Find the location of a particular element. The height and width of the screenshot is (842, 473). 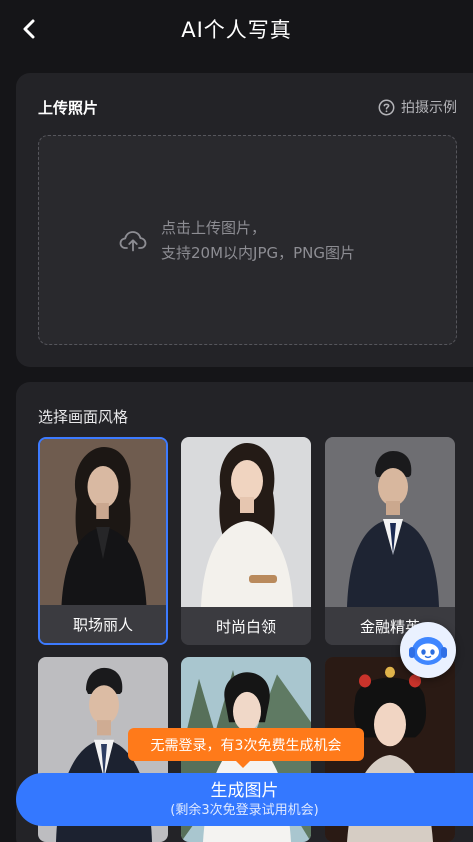

generate-button: 生成图片 (剩余3次免登录试用机会) is located at coordinates (244, 799).